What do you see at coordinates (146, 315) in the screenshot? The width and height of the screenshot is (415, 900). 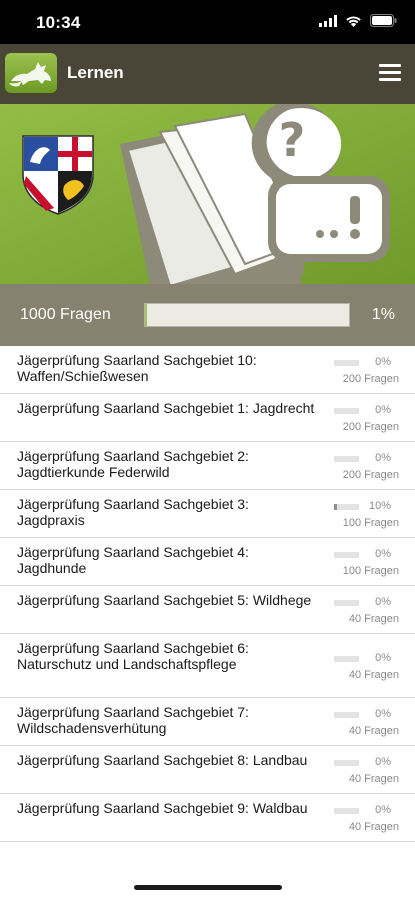 I see `total-progress-fill` at bounding box center [146, 315].